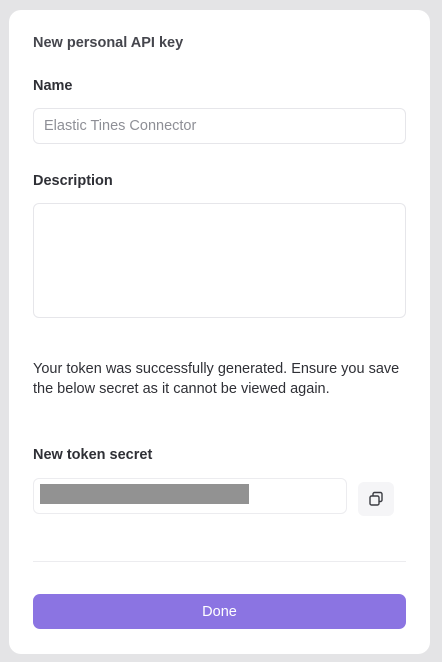  Describe the element at coordinates (219, 561) in the screenshot. I see `footer-divider` at that location.